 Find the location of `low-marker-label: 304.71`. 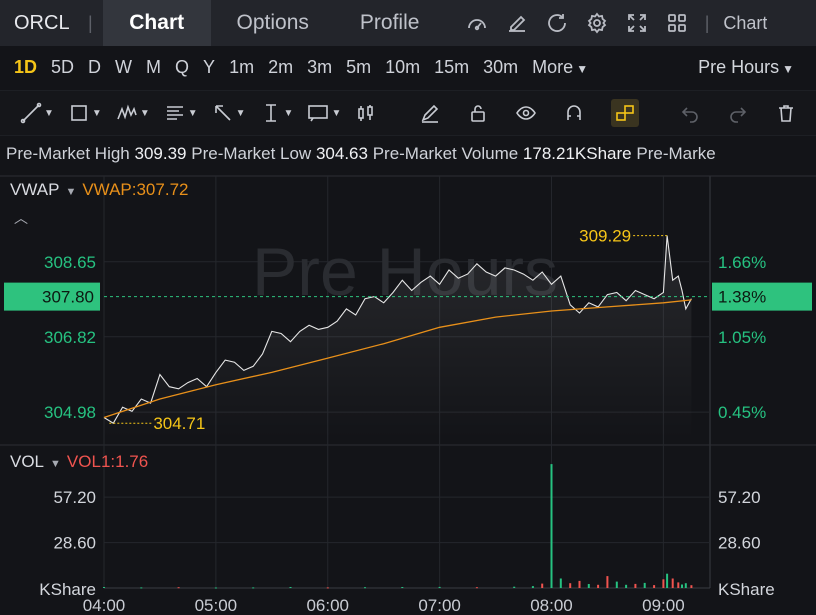

low-marker-label: 304.71 is located at coordinates (179, 423).